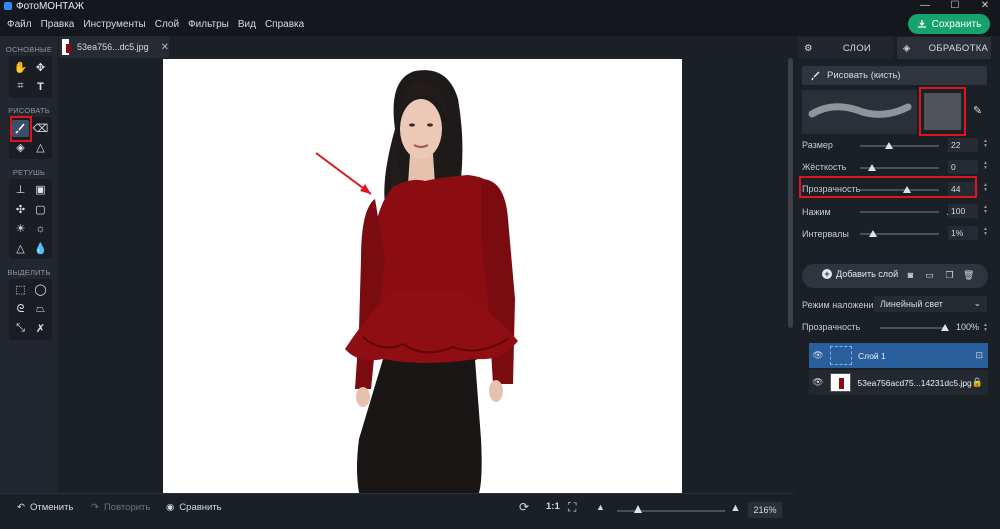  I want to click on menu-help: Справка, so click(284, 24).